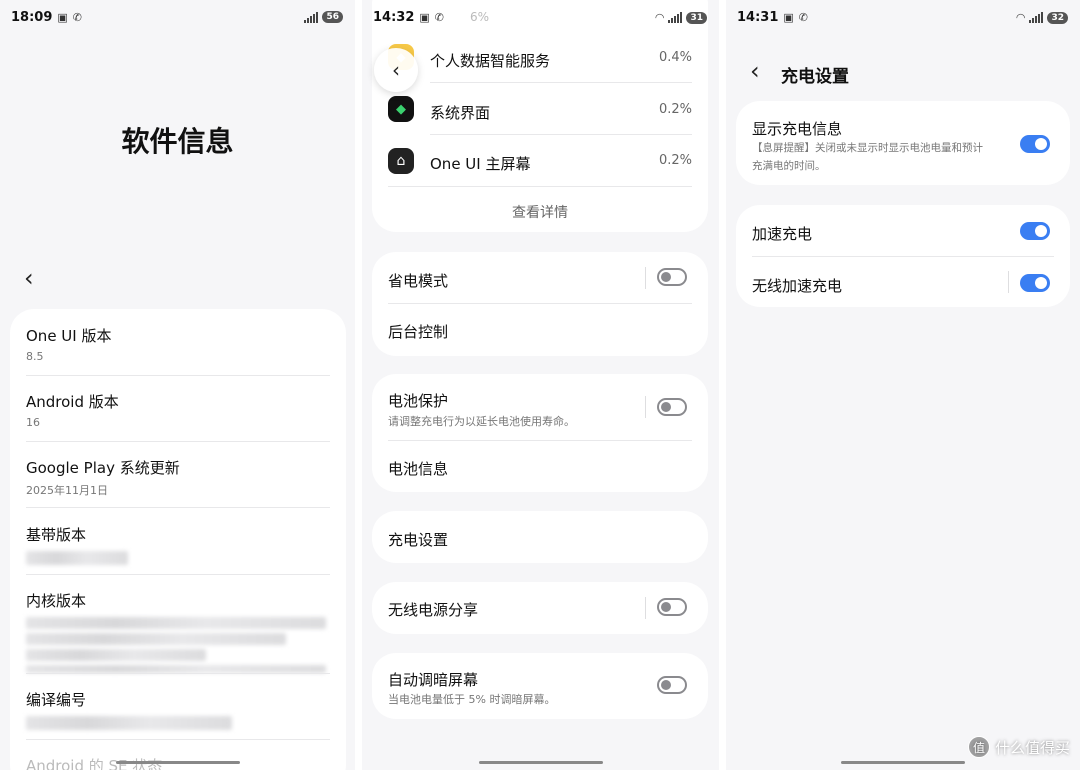 The image size is (1080, 770). I want to click on show-charging-info-card: 显示充电信息 【息屏提醒】关闭或未显示时显示电池电量和预计 充满电的时间。, so click(903, 143).